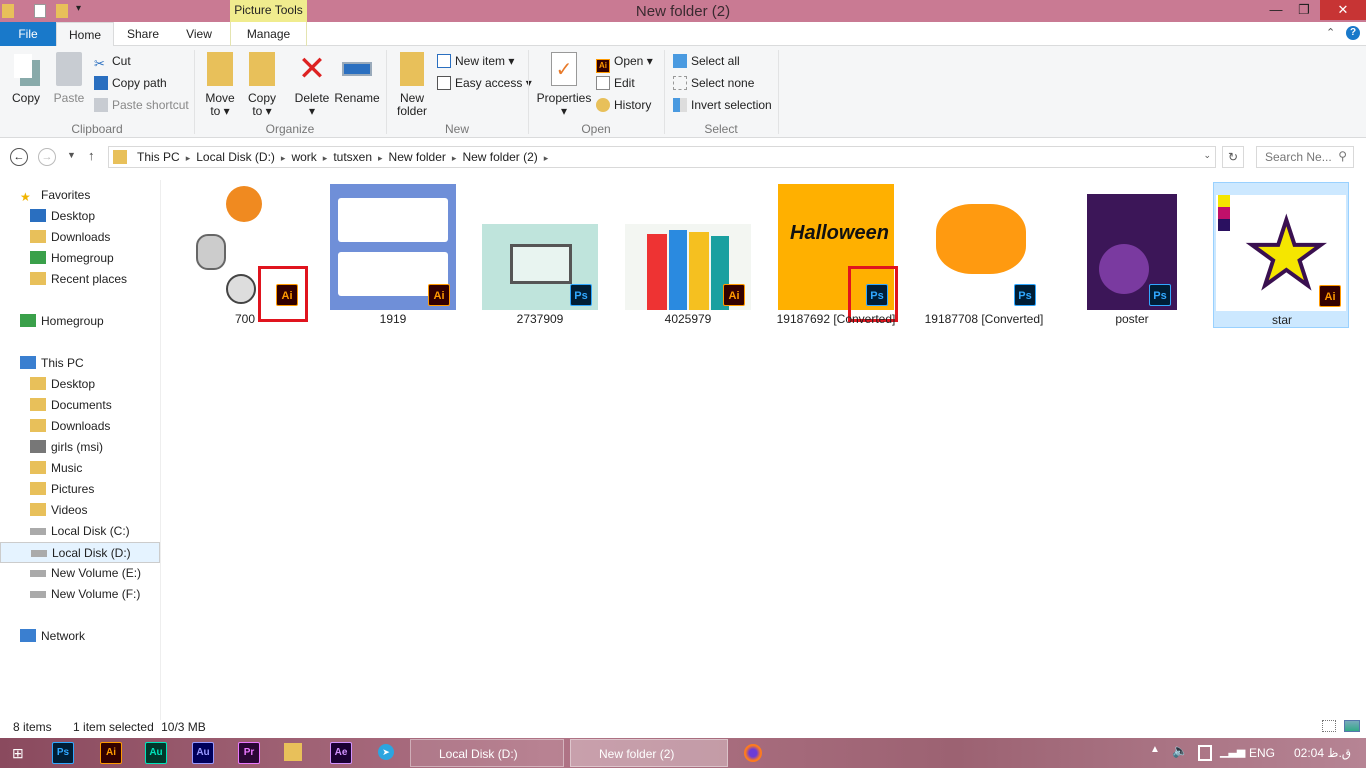 Image resolution: width=1366 pixels, height=768 pixels. What do you see at coordinates (417, 157) in the screenshot?
I see `breadcrumb-item: New folder` at bounding box center [417, 157].